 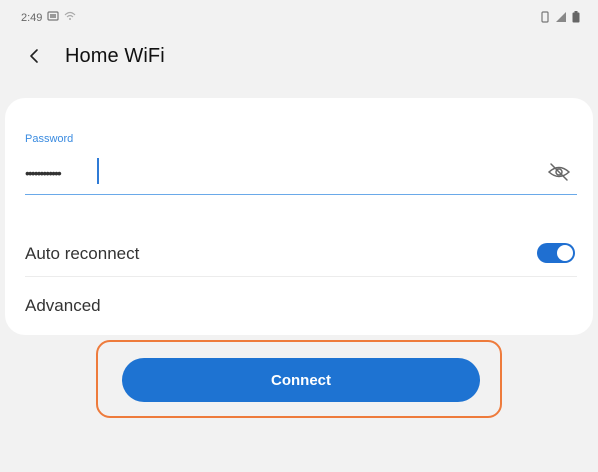 I want to click on connect-label: Connect, so click(x=301, y=380).